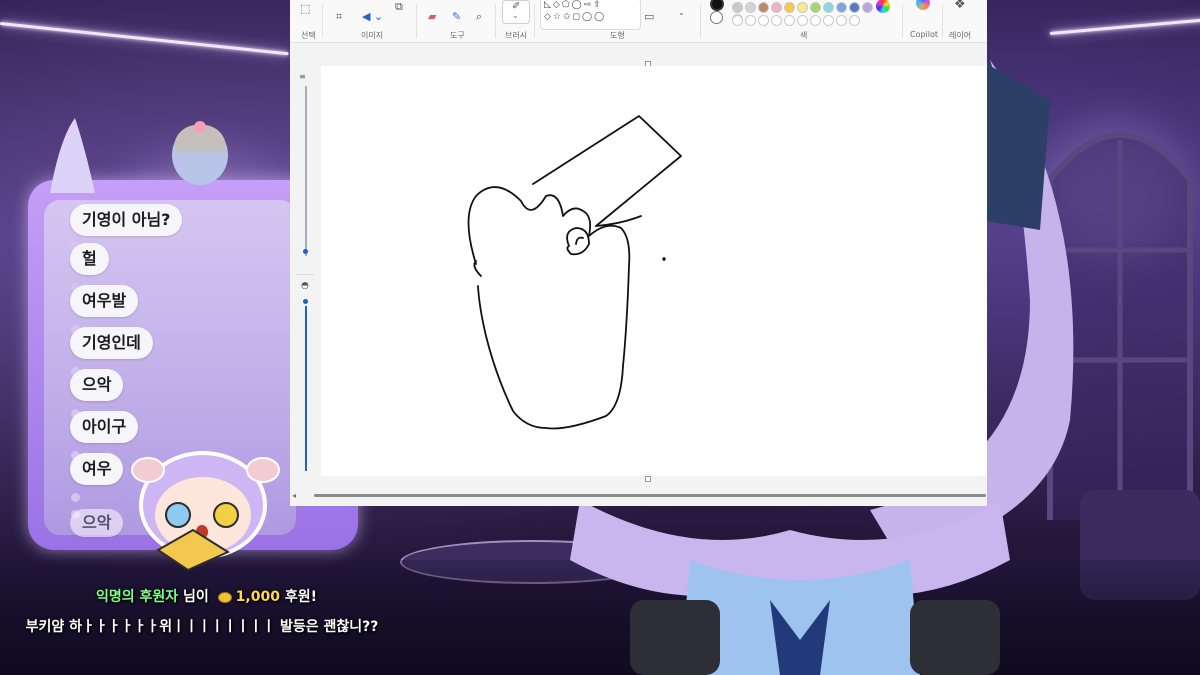  What do you see at coordinates (883, 6) in the screenshot?
I see `edit-colors-icon` at bounding box center [883, 6].